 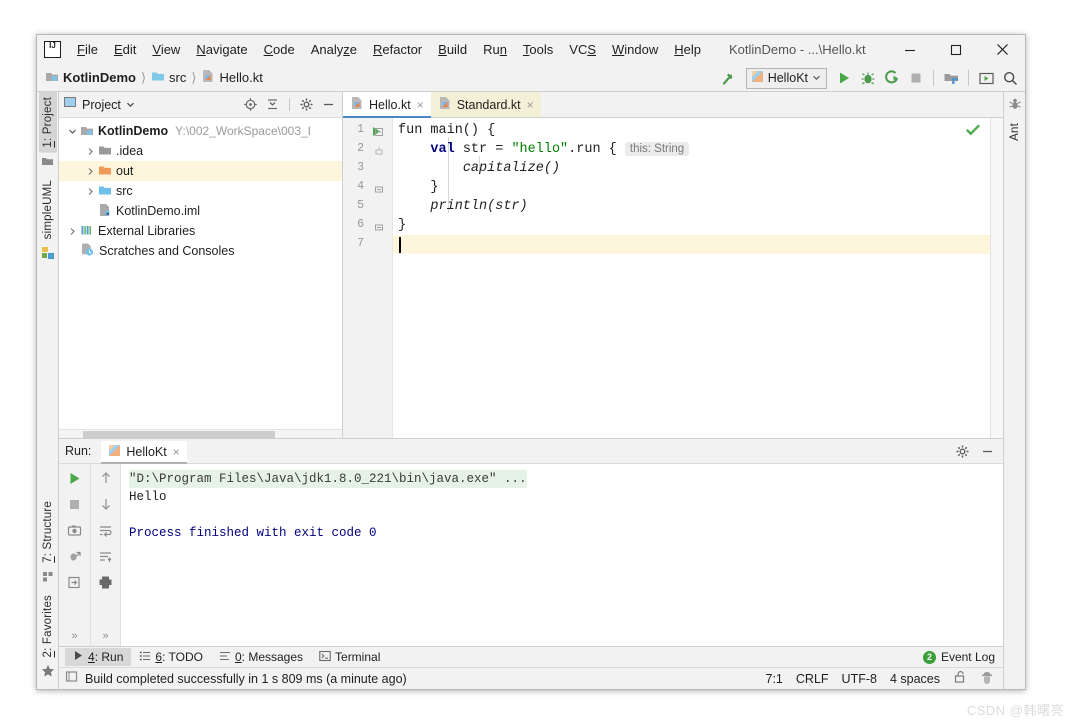 What do you see at coordinates (48, 626) in the screenshot?
I see `sidebar-item-favorites: 2: Favorites` at bounding box center [48, 626].